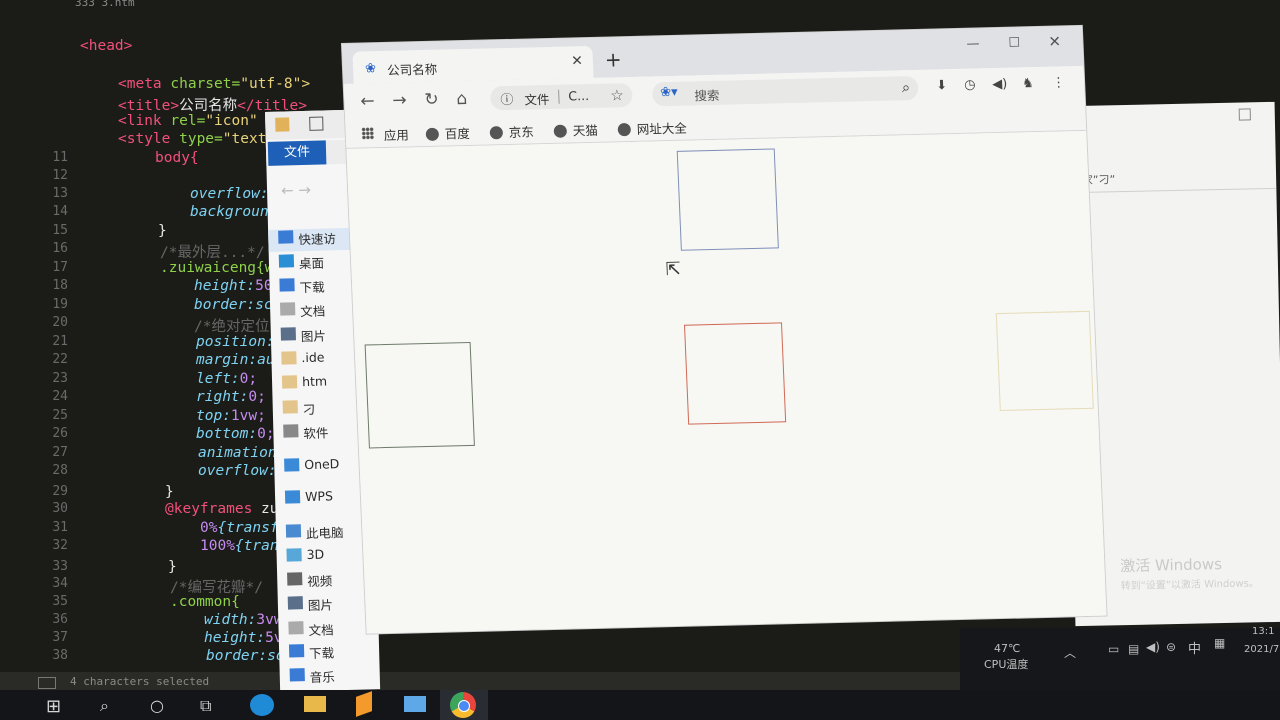  Describe the element at coordinates (419, 395) in the screenshot. I see `square-left` at that location.